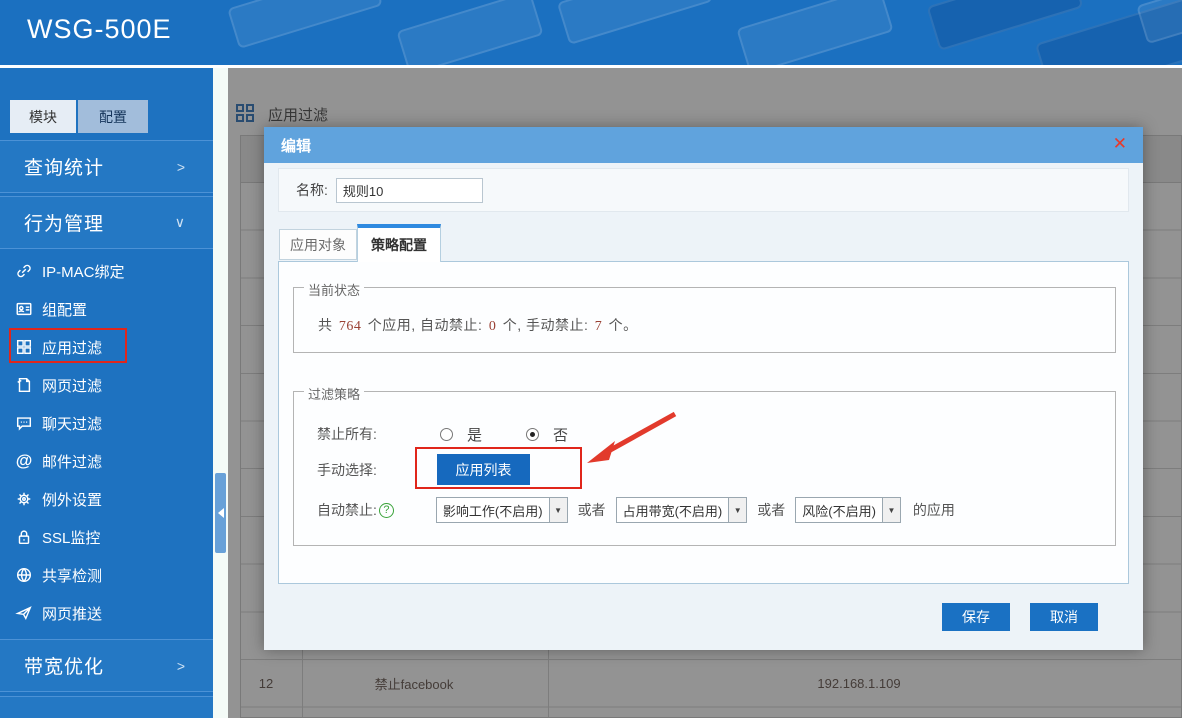 The height and width of the screenshot is (718, 1182). I want to click on at-icon: @, so click(24, 460).